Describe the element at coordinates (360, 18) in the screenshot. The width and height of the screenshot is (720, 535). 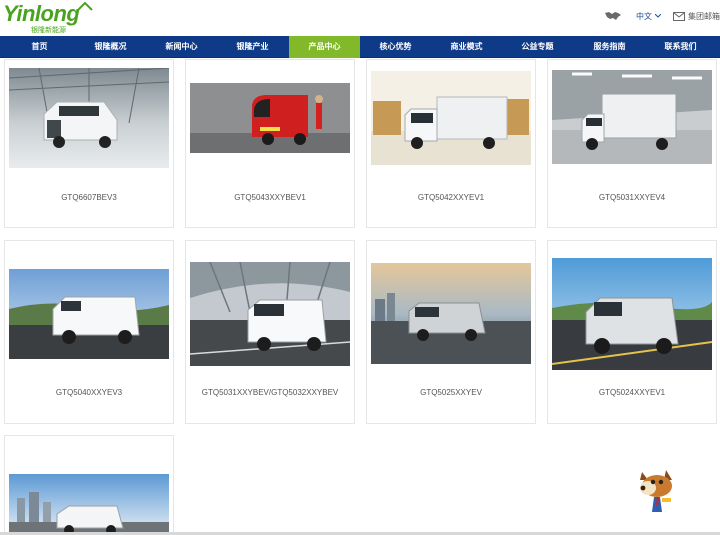
I see `site-header: Yinlong 银隆新能源 中文 集团邮箱` at that location.